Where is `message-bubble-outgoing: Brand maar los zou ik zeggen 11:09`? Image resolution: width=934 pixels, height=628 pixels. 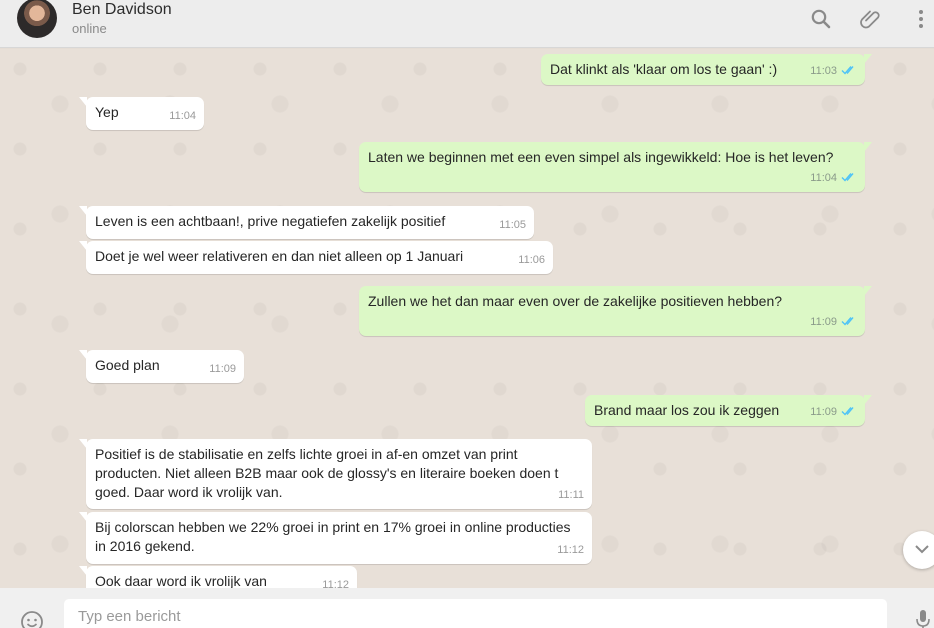 message-bubble-outgoing: Brand maar los zou ik zeggen 11:09 is located at coordinates (728, 410).